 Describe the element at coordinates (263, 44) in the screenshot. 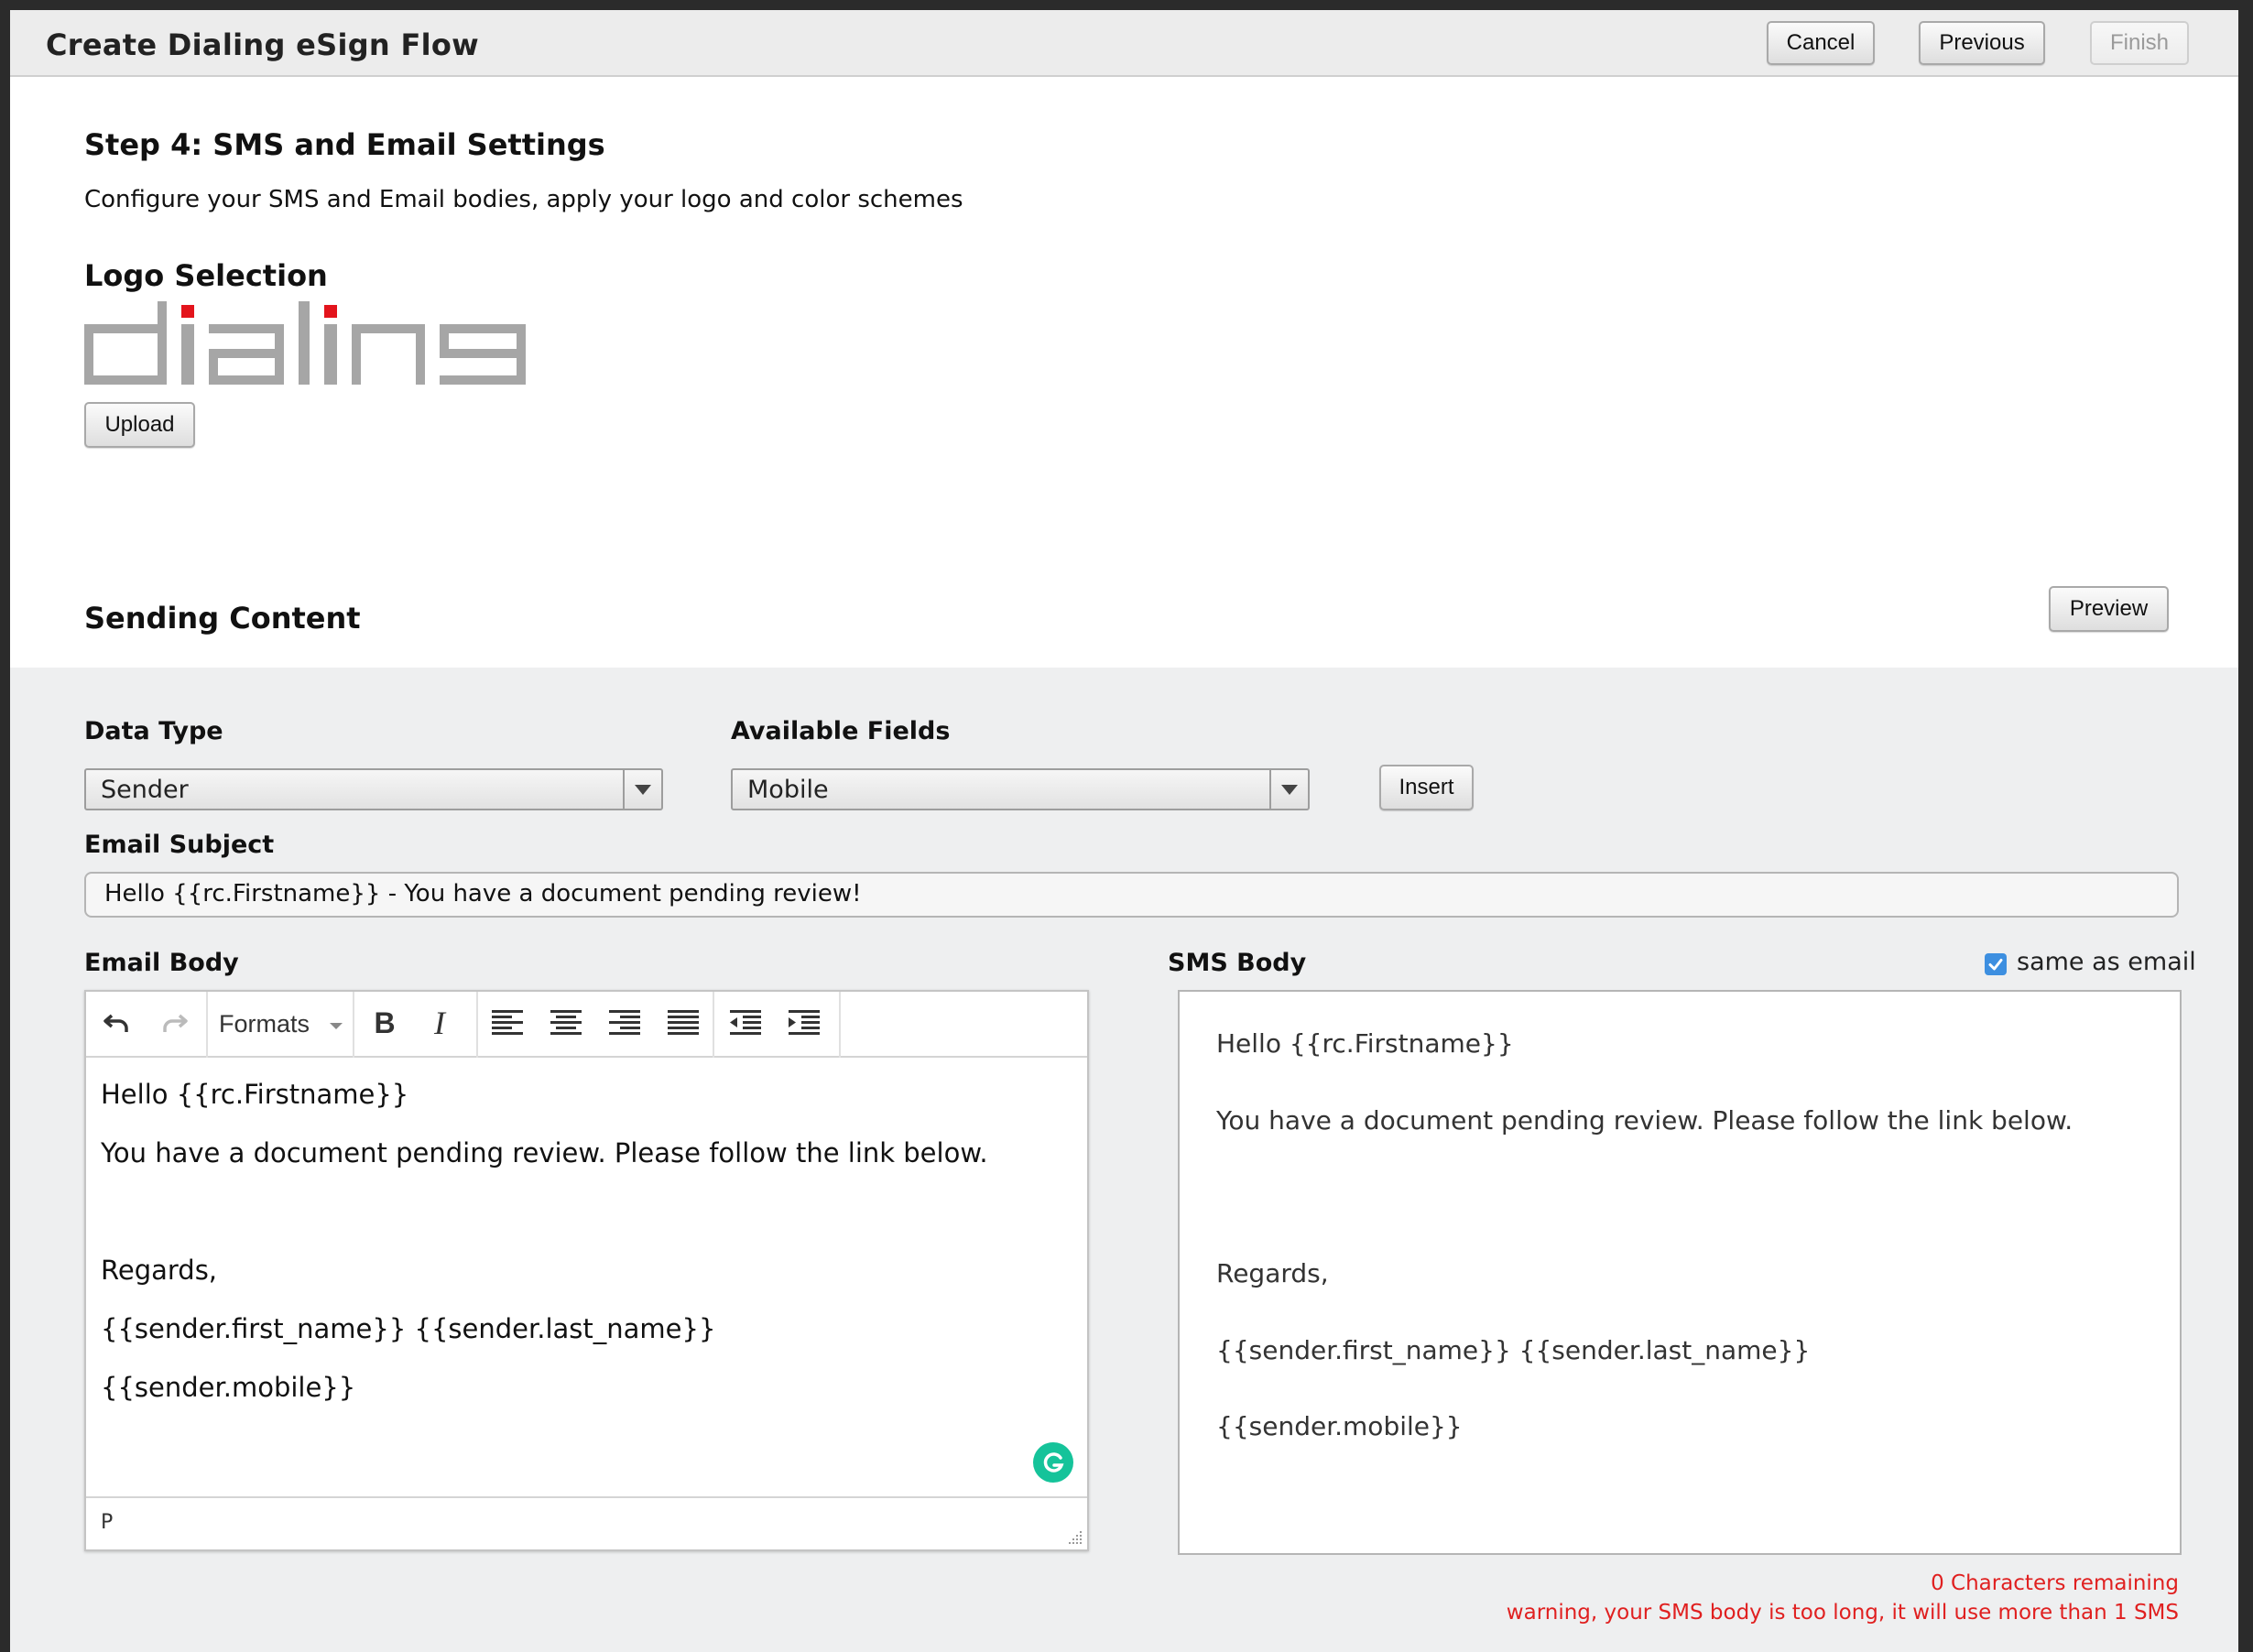

I see `dialog-title: Create Dialing eSign Flow` at that location.